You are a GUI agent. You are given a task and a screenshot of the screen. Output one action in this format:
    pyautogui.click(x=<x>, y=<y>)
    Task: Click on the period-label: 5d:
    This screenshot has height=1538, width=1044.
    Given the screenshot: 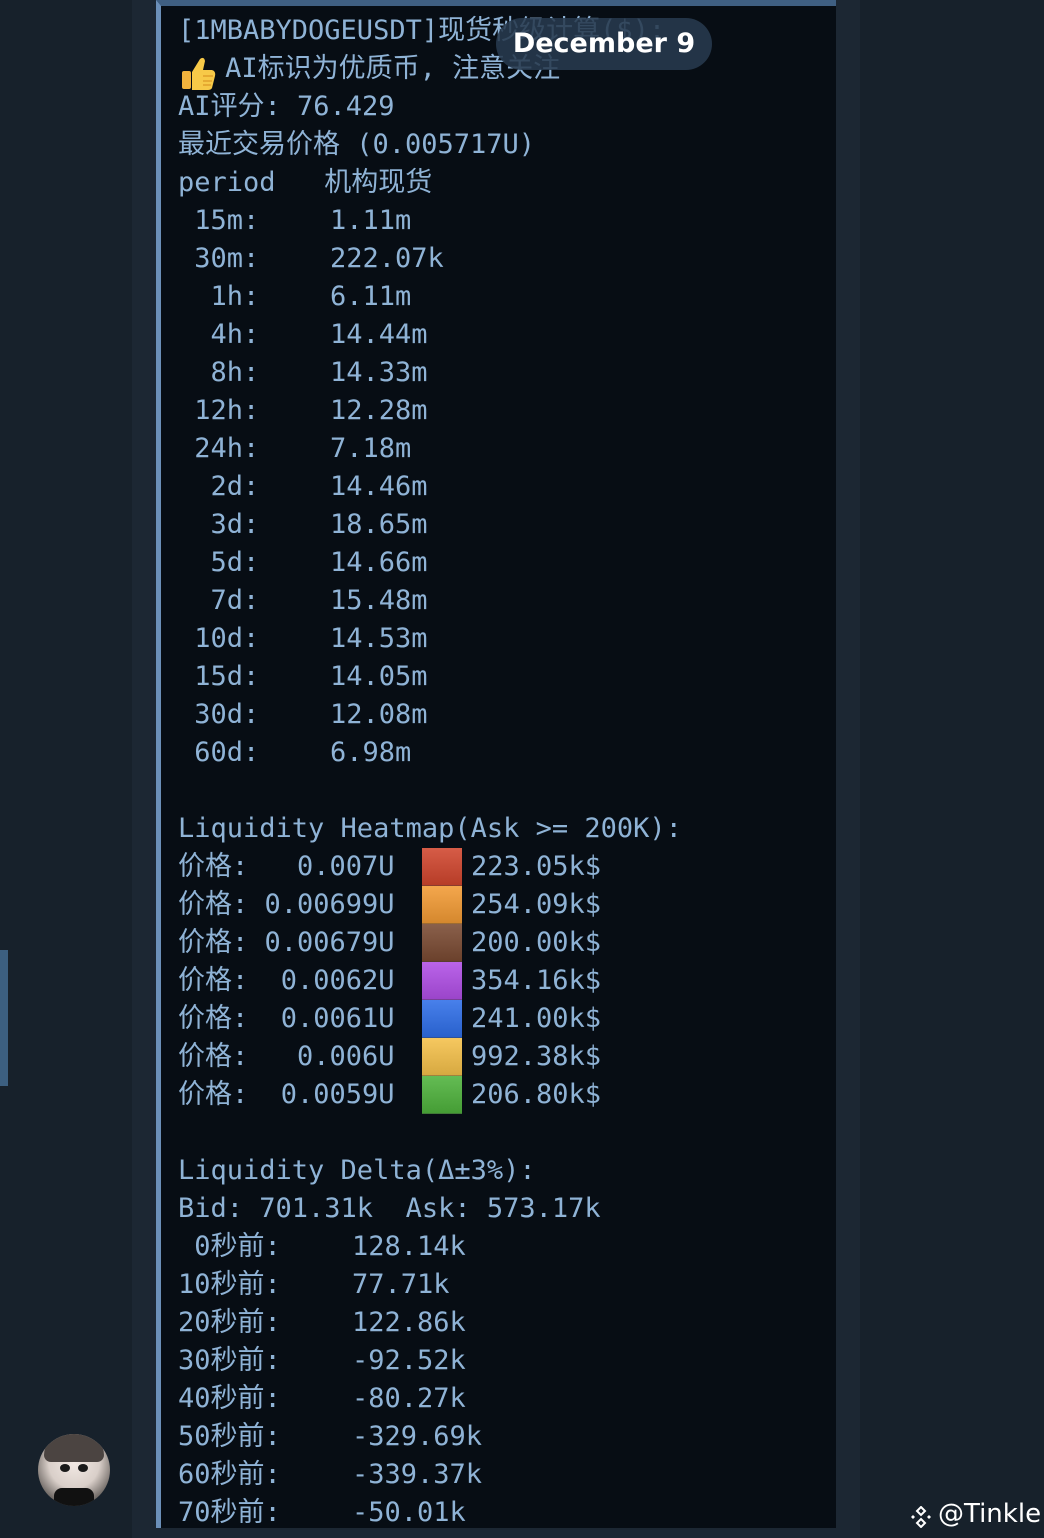 What is the action you would take?
    pyautogui.click(x=219, y=562)
    